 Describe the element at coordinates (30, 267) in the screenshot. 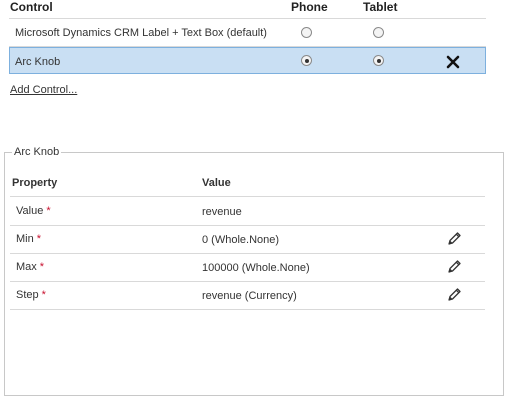

I see `property-name-max: Max *` at that location.